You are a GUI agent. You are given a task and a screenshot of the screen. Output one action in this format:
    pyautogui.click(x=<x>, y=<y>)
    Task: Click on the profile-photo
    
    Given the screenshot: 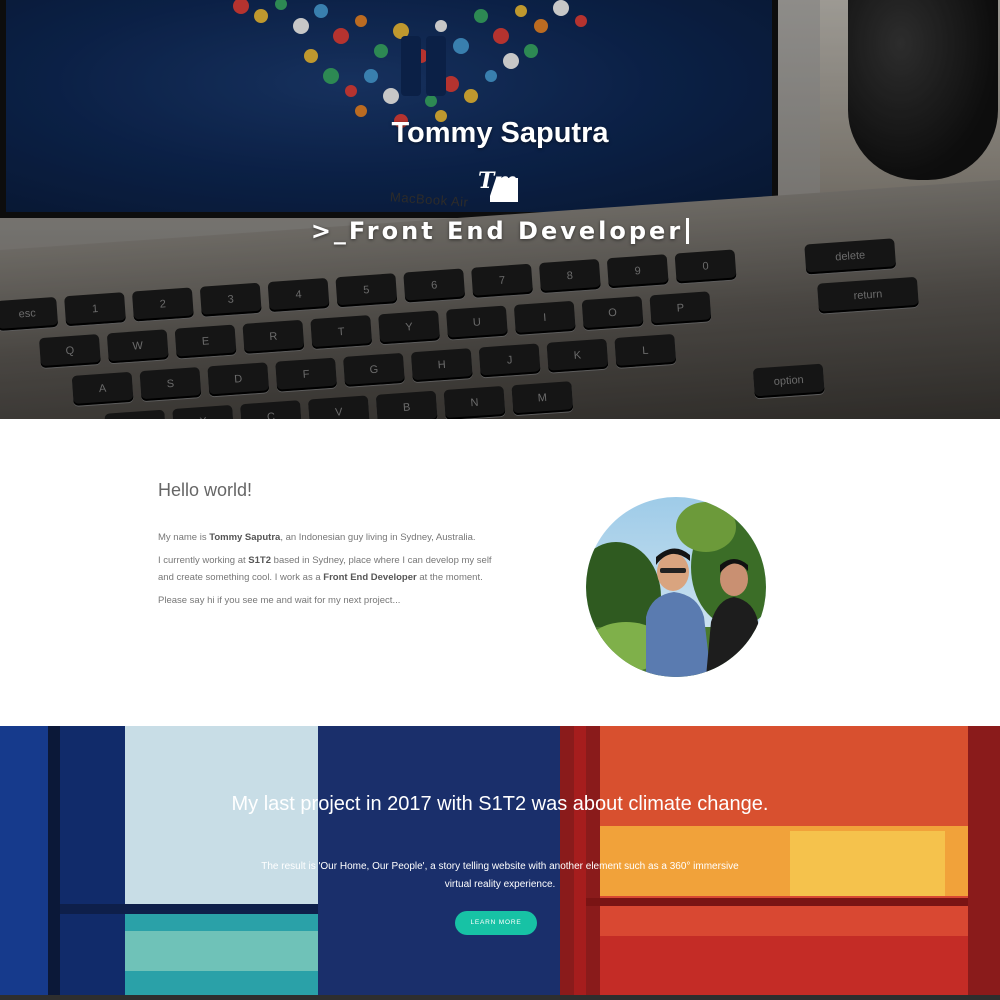 What is the action you would take?
    pyautogui.click(x=676, y=587)
    